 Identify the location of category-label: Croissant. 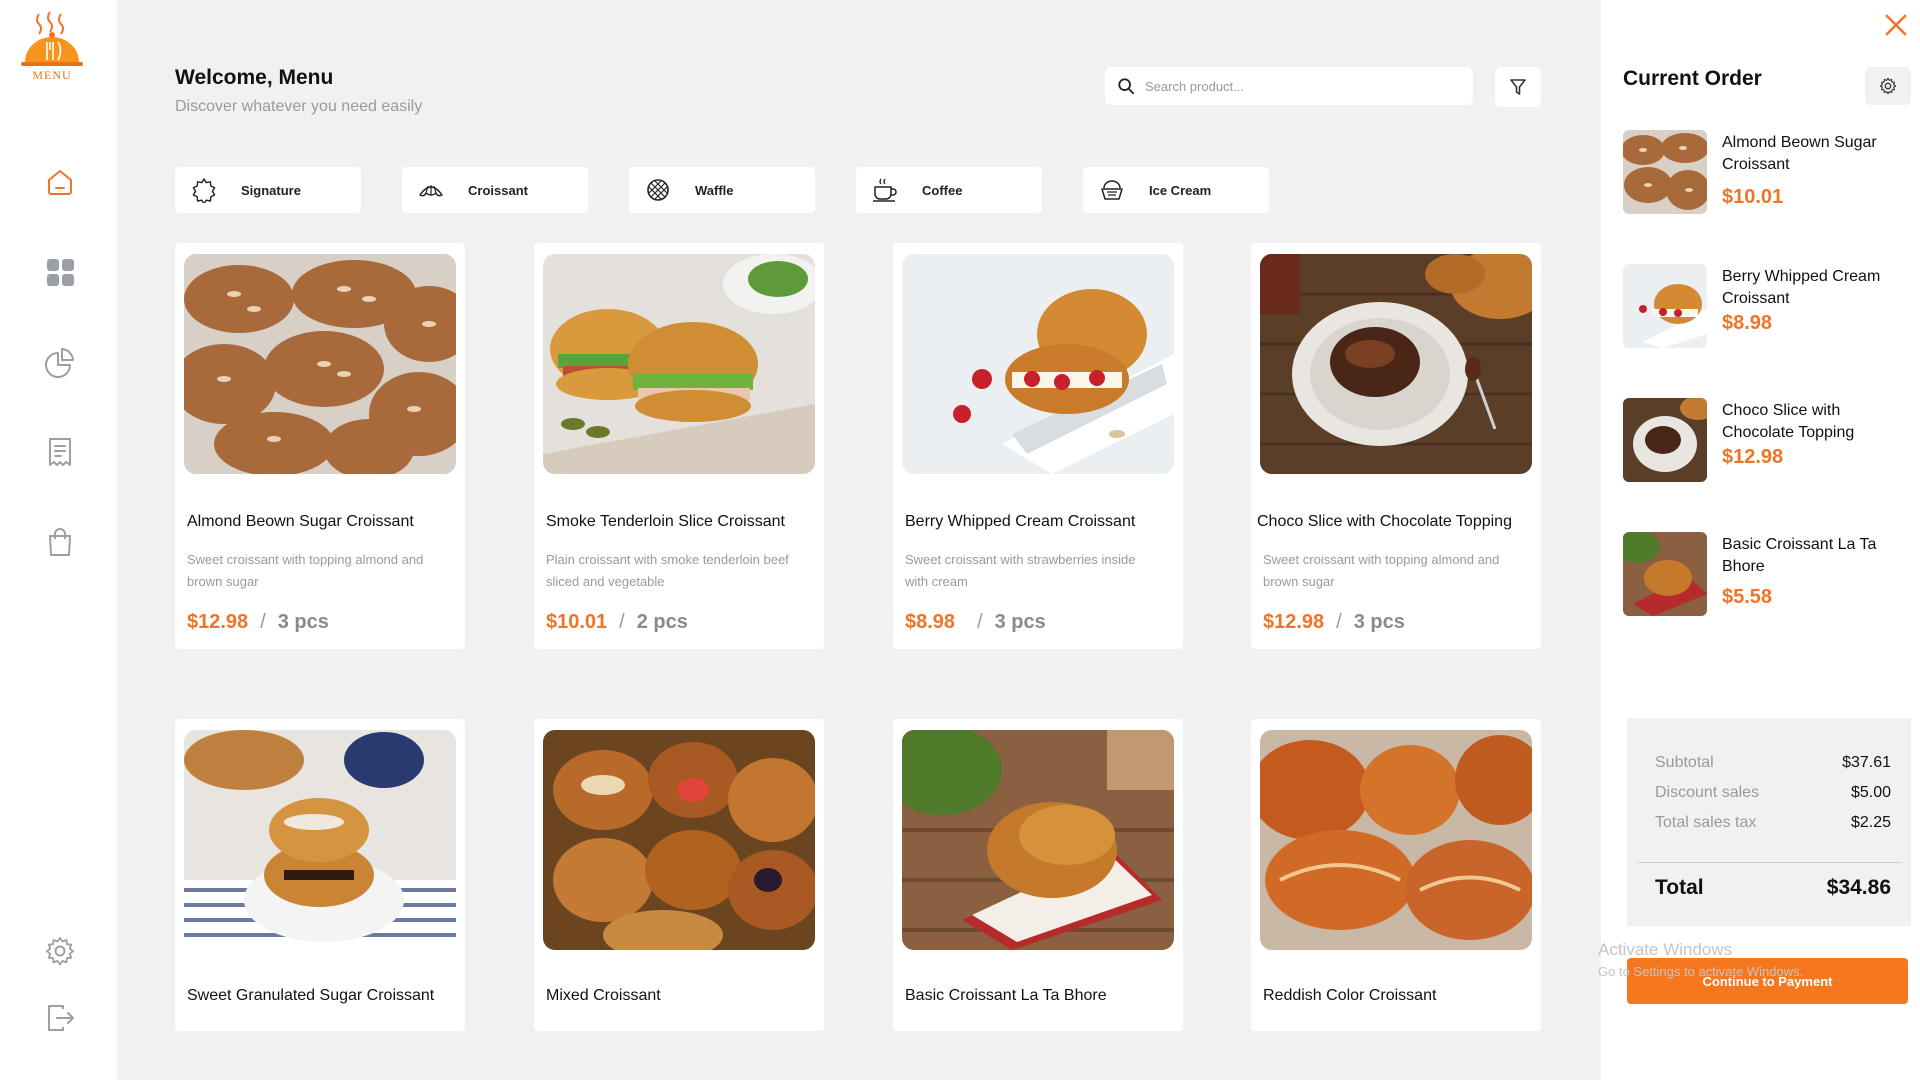
(498, 190).